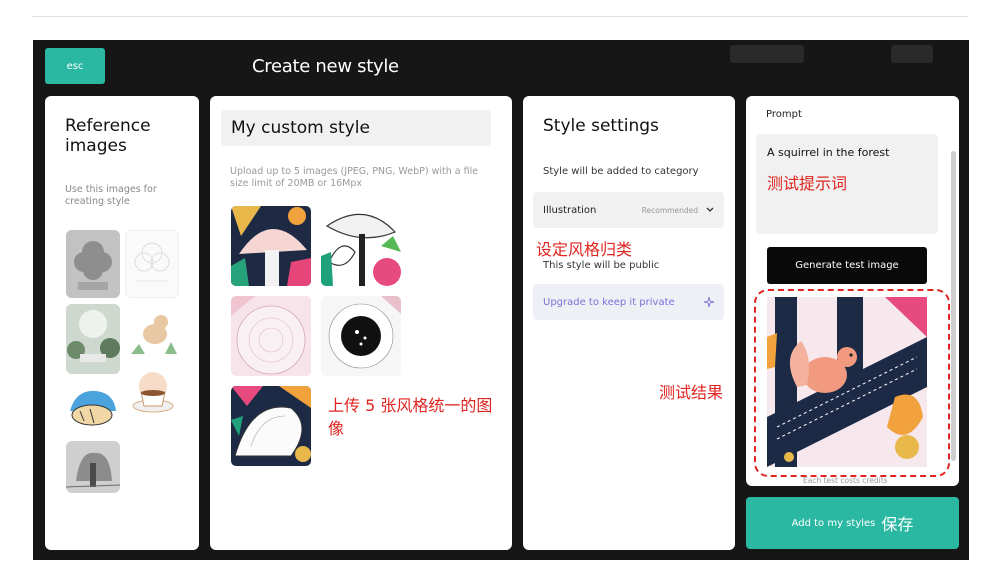 The height and width of the screenshot is (583, 1000). What do you see at coordinates (570, 210) in the screenshot?
I see `category-value: Illustration` at bounding box center [570, 210].